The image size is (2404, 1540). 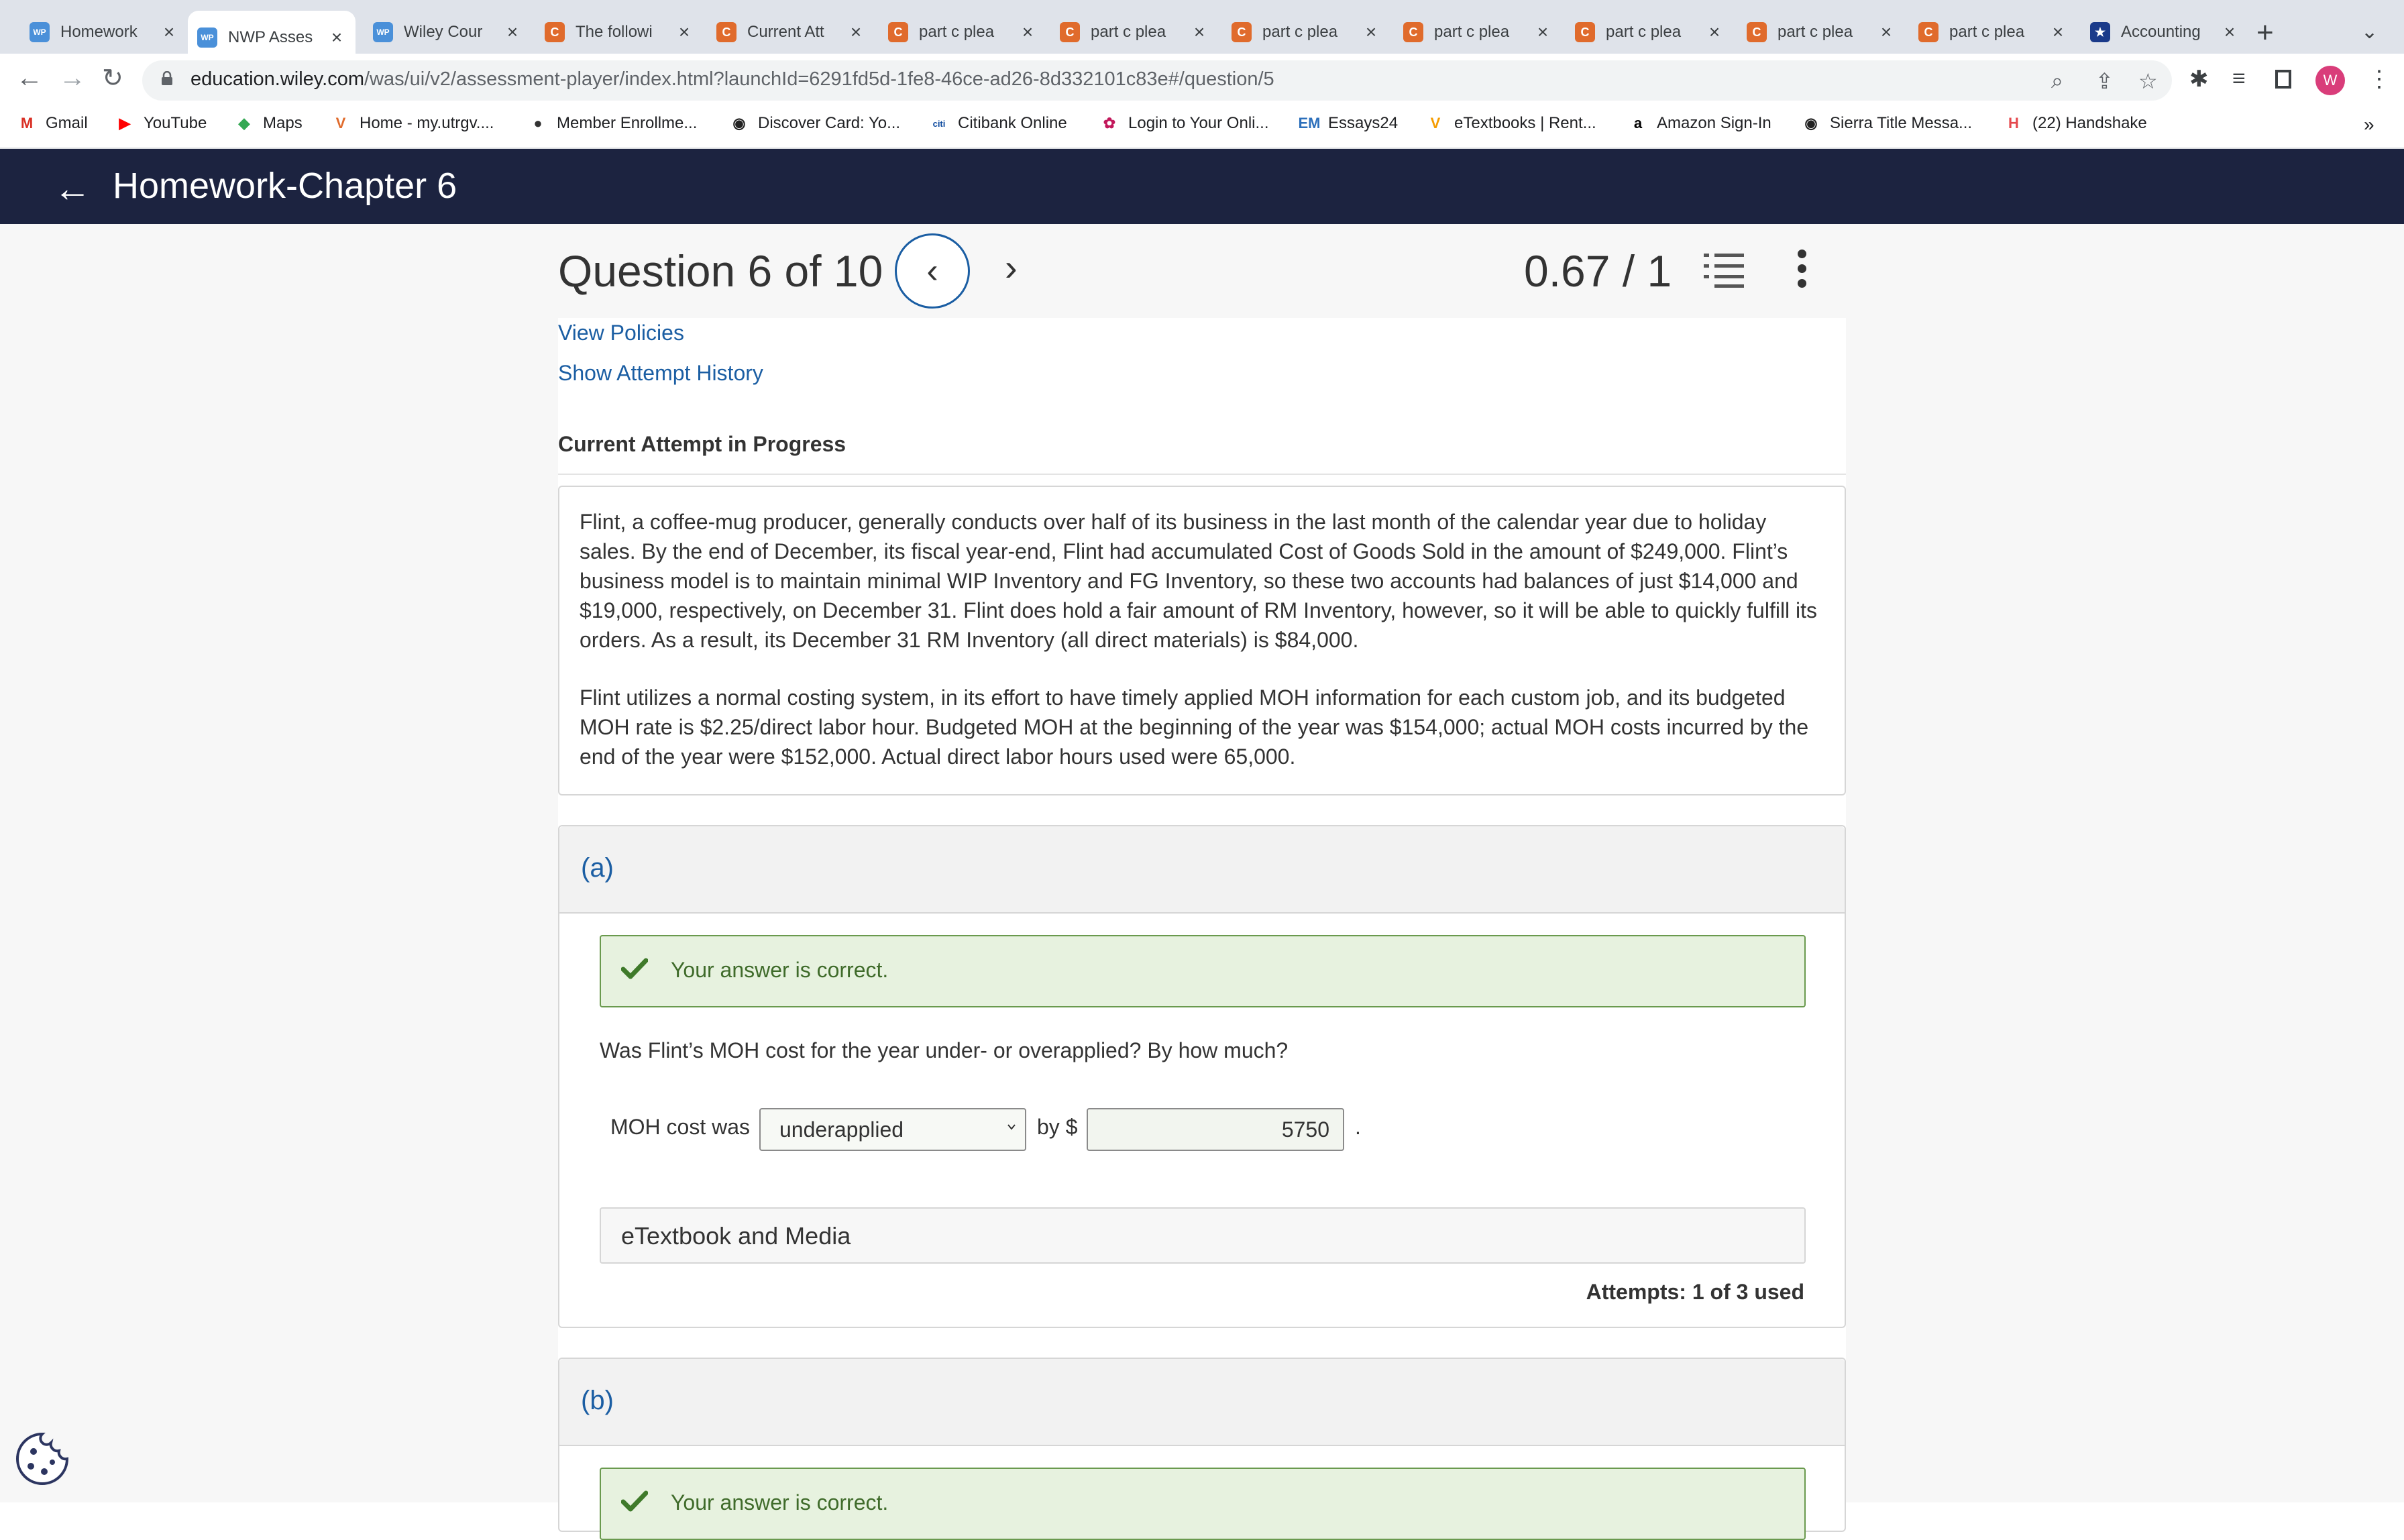 I want to click on bookmark-favicon-icon: citi, so click(x=939, y=123).